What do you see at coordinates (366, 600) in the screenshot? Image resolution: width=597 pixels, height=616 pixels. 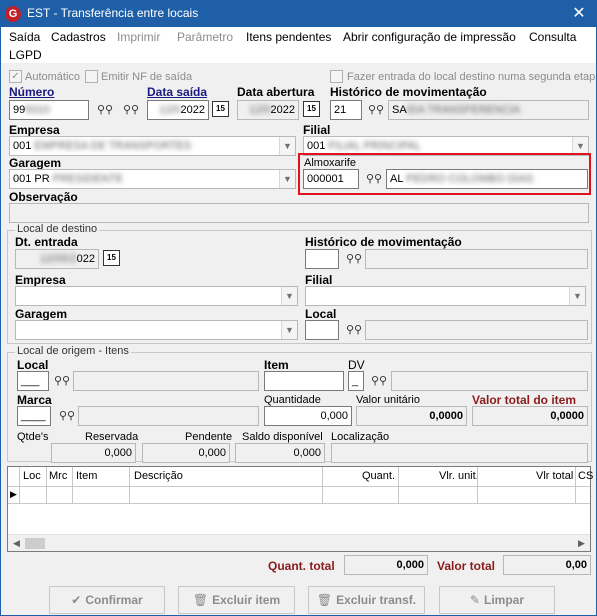 I see `excluir-transf-button: 🗑 Excluir transf.` at bounding box center [366, 600].